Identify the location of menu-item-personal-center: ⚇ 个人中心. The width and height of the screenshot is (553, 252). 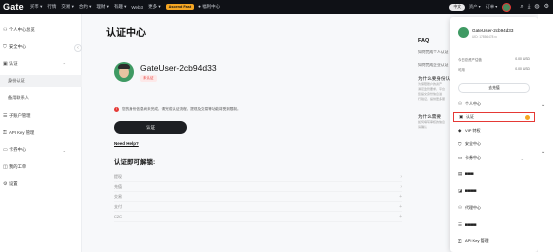
(494, 104).